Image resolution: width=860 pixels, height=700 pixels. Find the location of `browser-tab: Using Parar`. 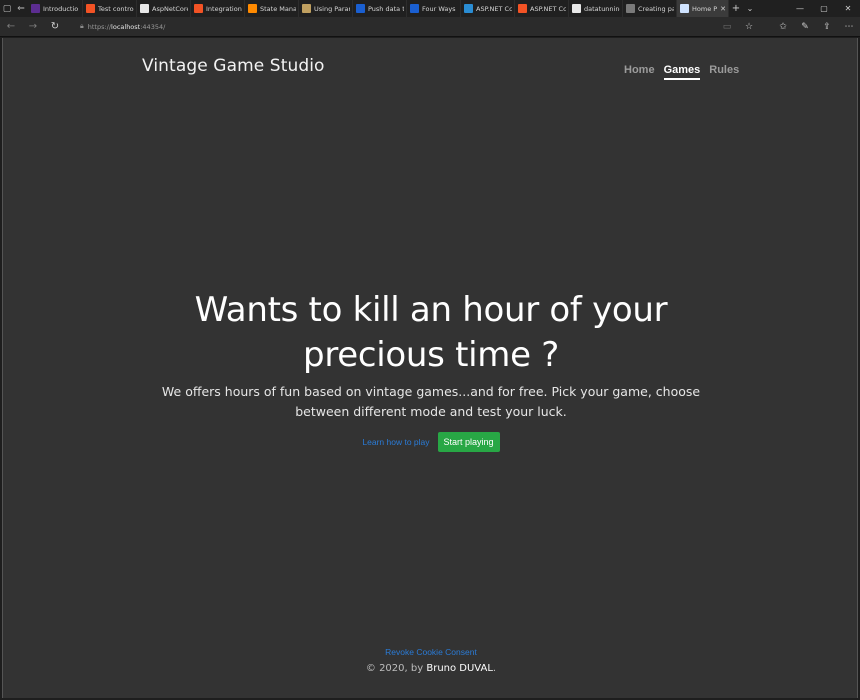

browser-tab: Using Parar is located at coordinates (326, 8).